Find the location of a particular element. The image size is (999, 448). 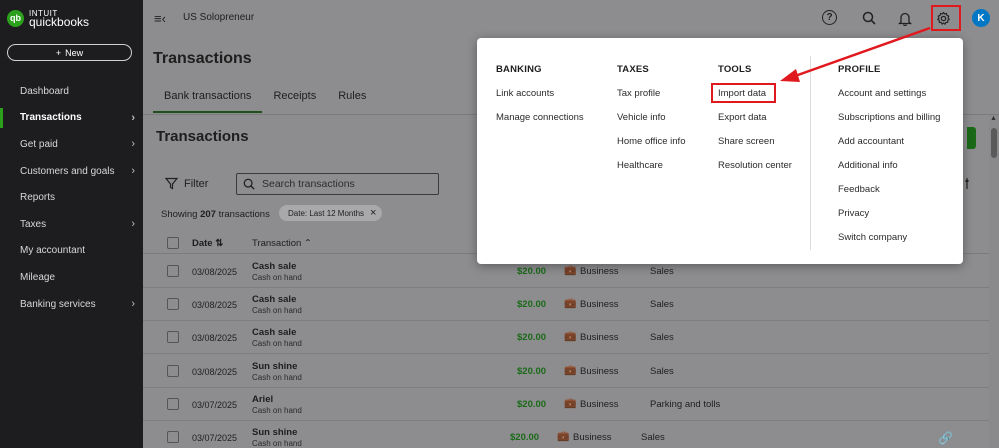

menu-item-link-accounts: Link accounts is located at coordinates (540, 100).